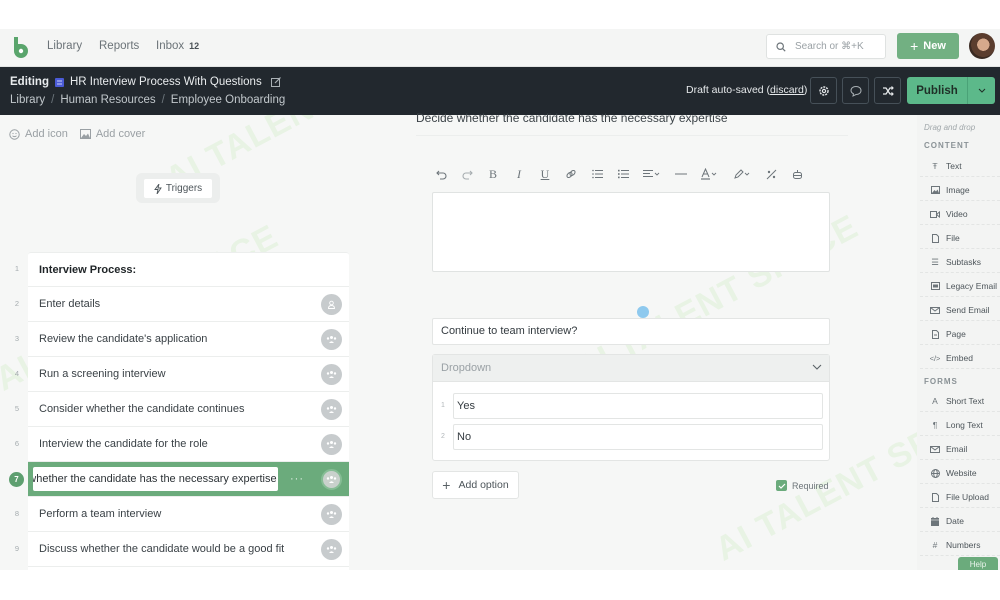 The image size is (1000, 600). Describe the element at coordinates (188, 269) in the screenshot. I see `step-card: Interview Process:` at that location.